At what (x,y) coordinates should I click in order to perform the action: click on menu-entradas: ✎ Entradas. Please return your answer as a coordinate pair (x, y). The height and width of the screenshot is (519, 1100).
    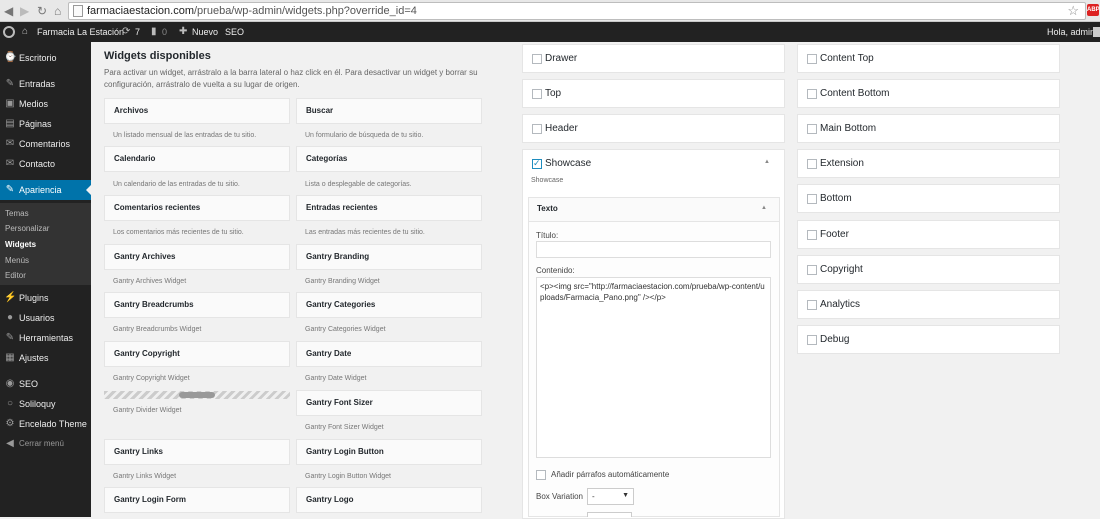
    Looking at the image, I should click on (45, 84).